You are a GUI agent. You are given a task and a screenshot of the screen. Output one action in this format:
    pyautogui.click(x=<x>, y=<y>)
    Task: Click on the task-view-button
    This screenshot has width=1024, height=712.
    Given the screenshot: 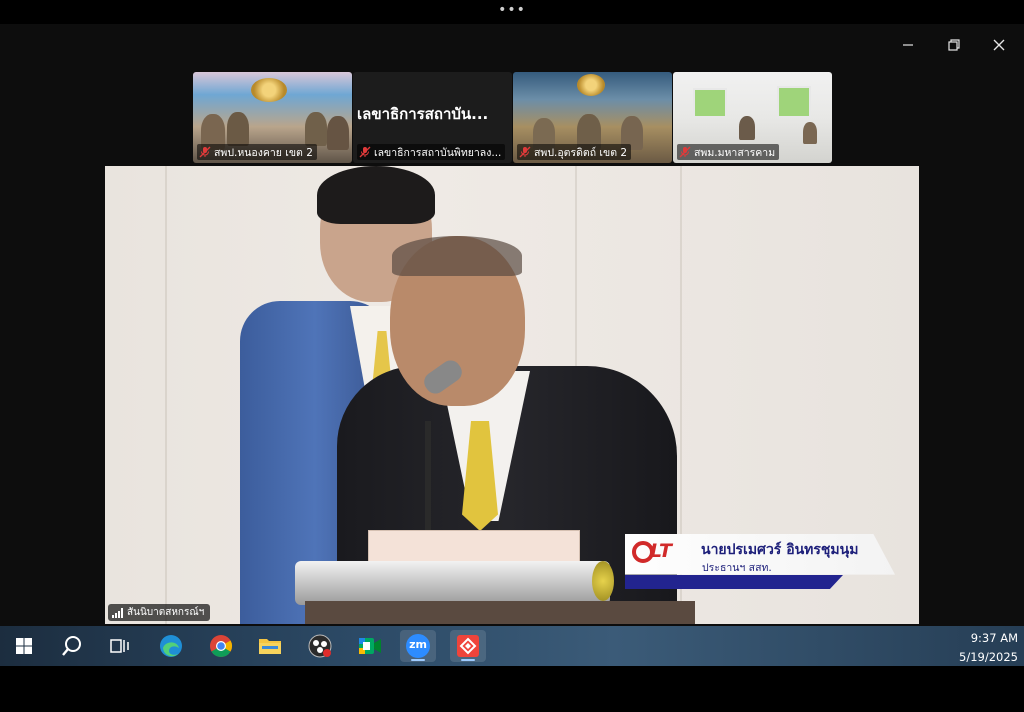 What is the action you would take?
    pyautogui.click(x=120, y=646)
    